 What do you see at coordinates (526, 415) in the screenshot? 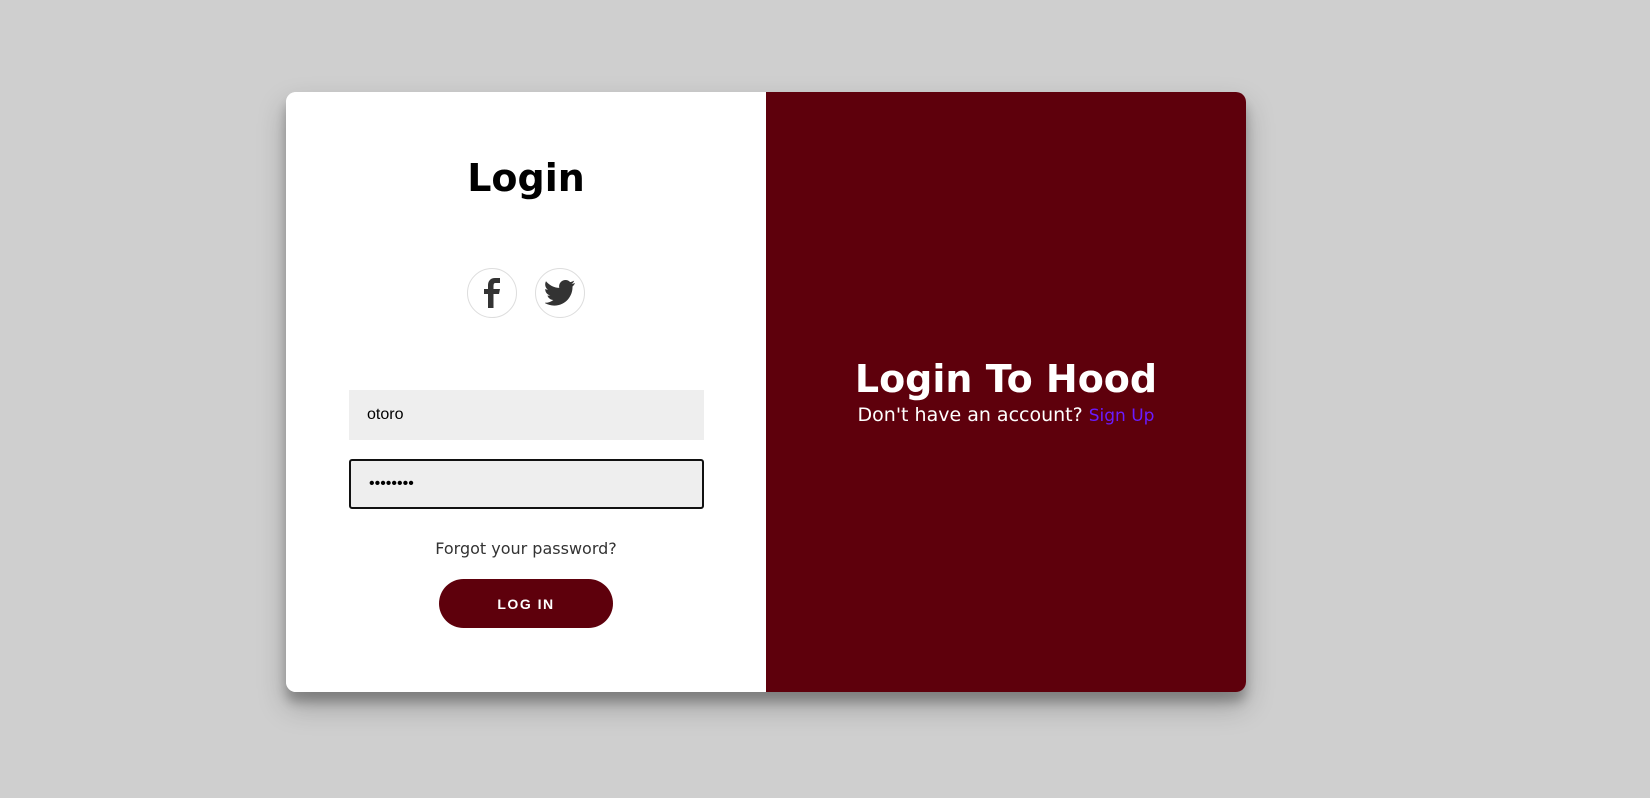
I see `username-input` at bounding box center [526, 415].